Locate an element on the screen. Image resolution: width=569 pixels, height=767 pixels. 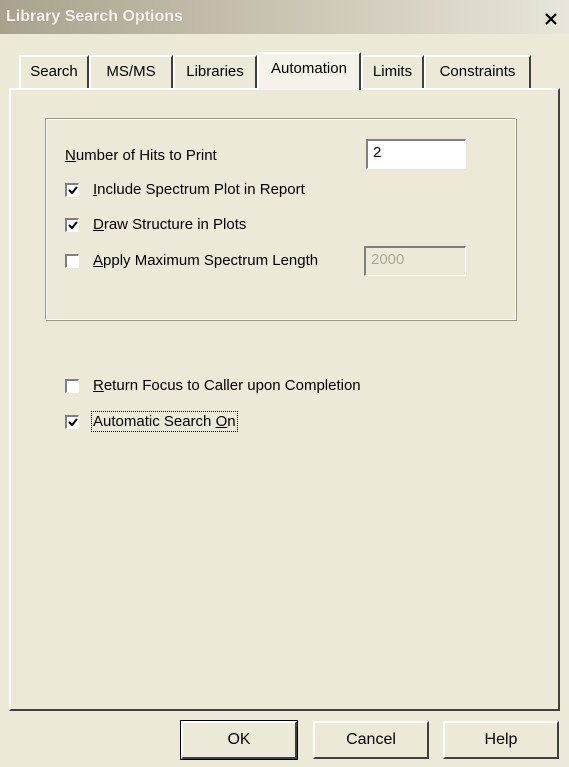
automatic-search-label: Automatic Search On is located at coordinates (164, 421).